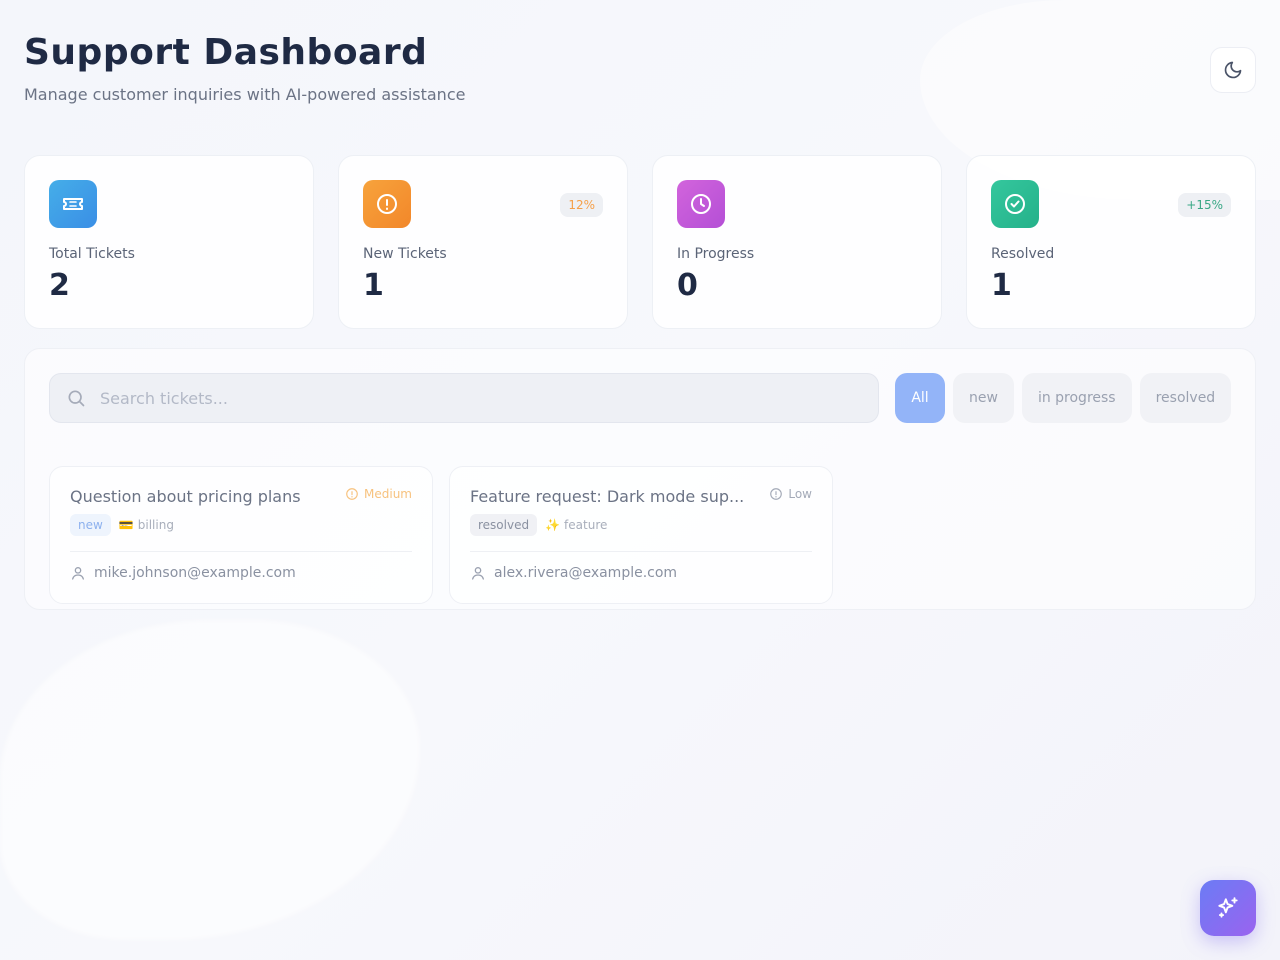  Describe the element at coordinates (59, 285) in the screenshot. I see `stat-value: 2` at that location.